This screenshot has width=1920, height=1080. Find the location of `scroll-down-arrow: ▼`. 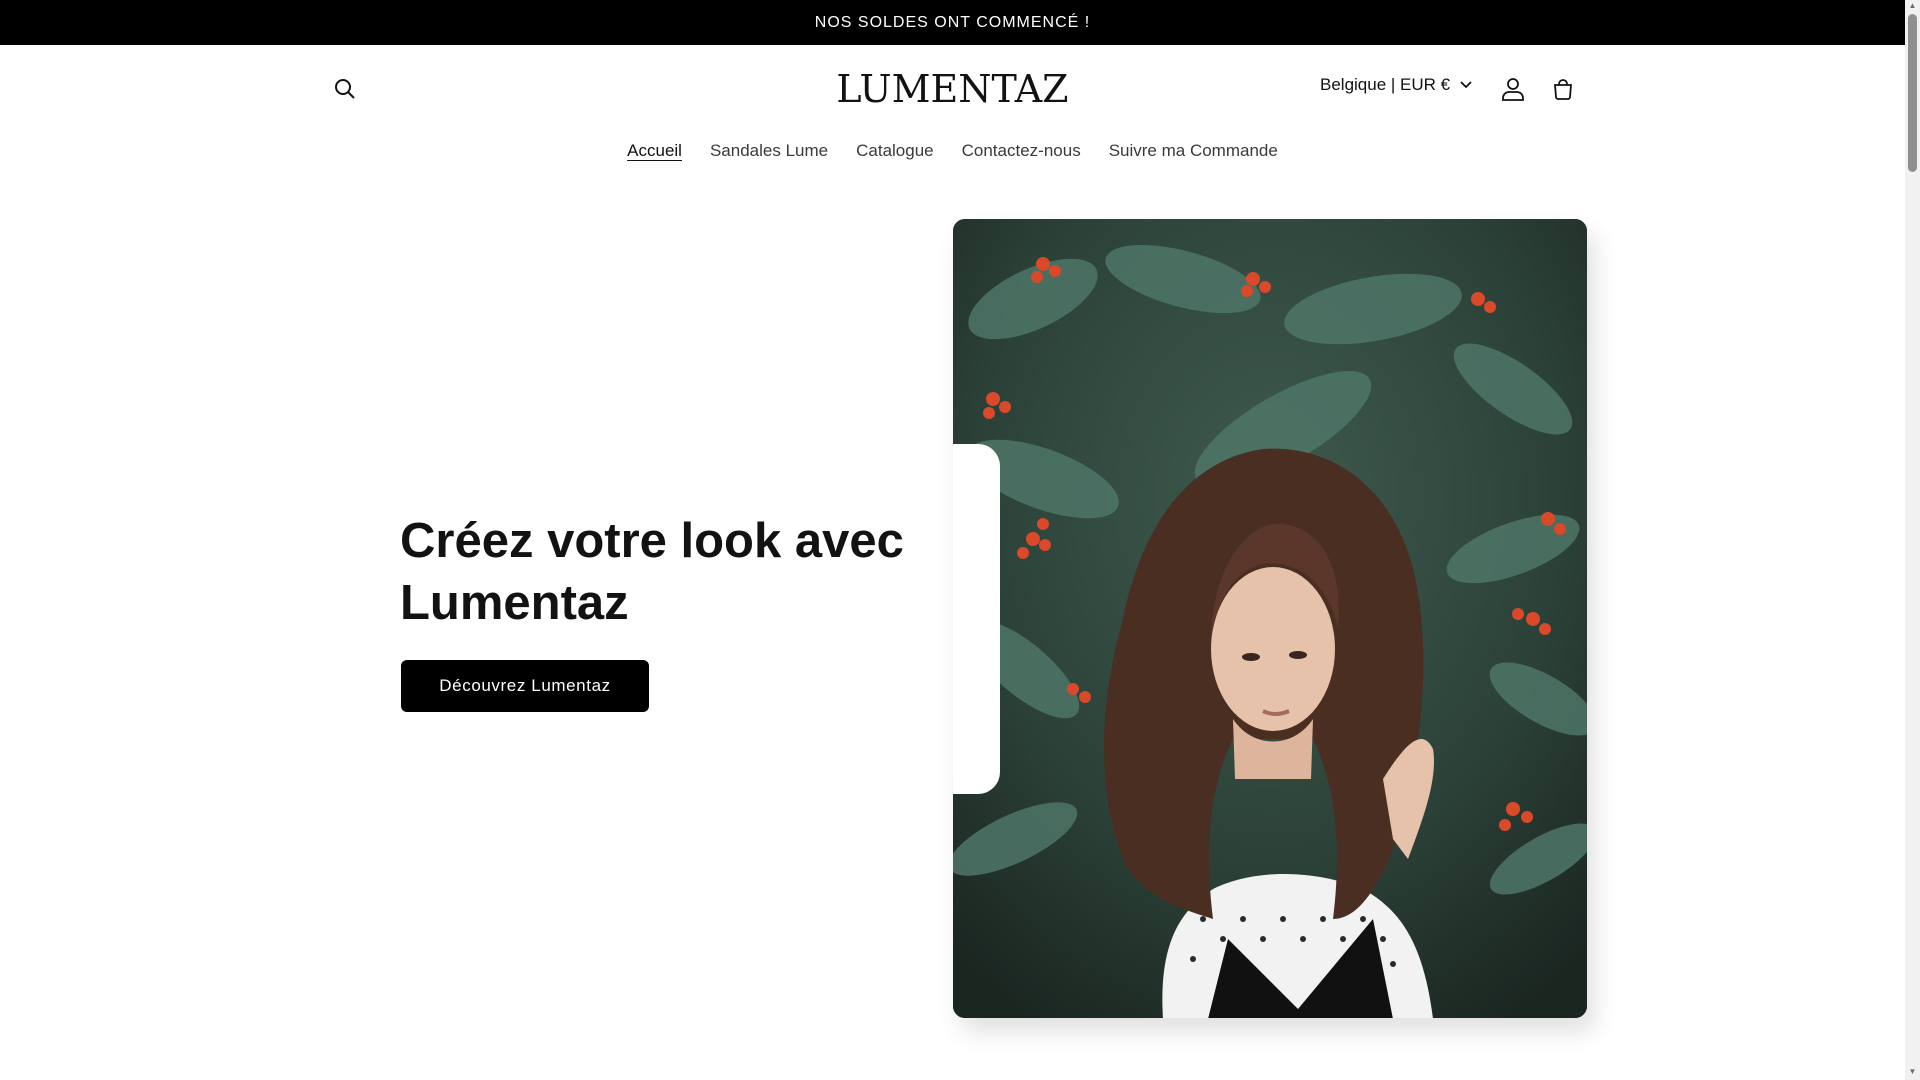

scroll-down-arrow: ▼ is located at coordinates (1912, 1072).